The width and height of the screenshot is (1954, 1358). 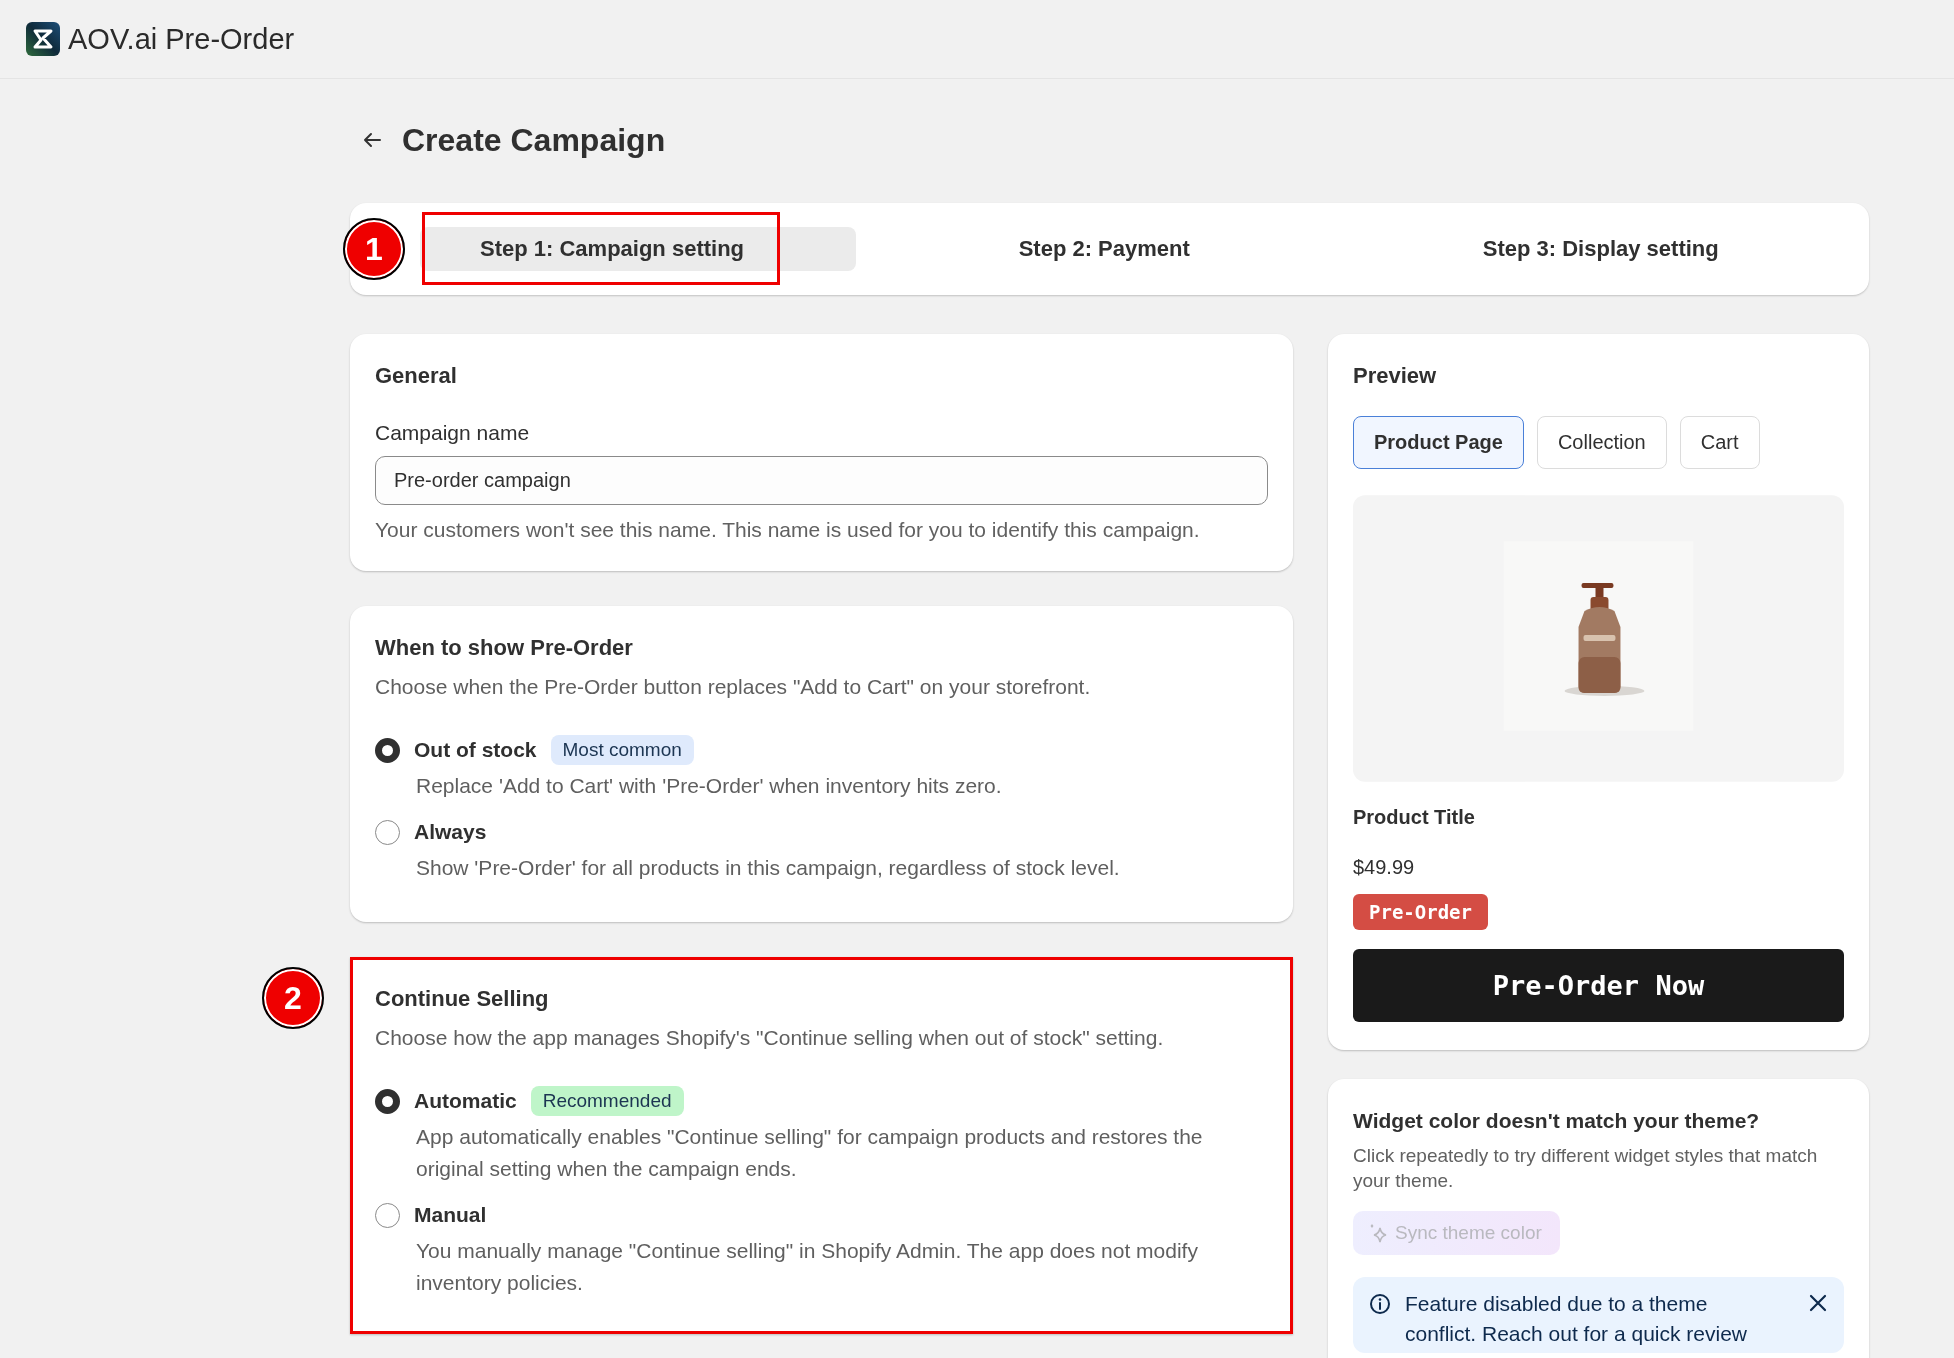 I want to click on preview-tab: Product Page, so click(x=1438, y=442).